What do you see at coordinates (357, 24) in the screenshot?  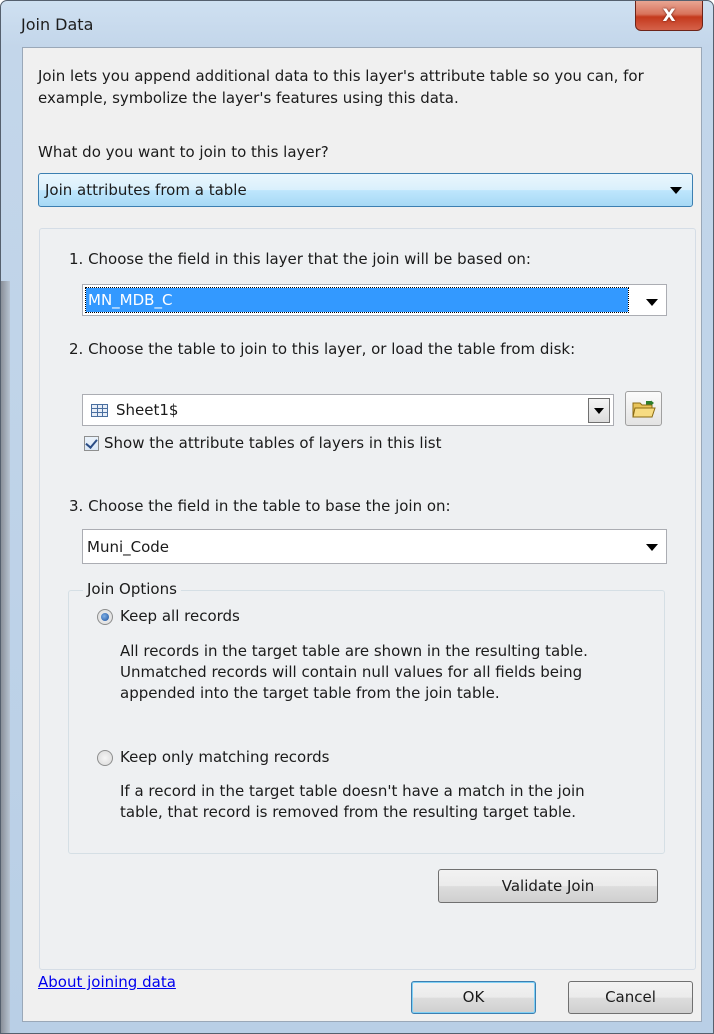 I see `title-bar: Join Data X` at bounding box center [357, 24].